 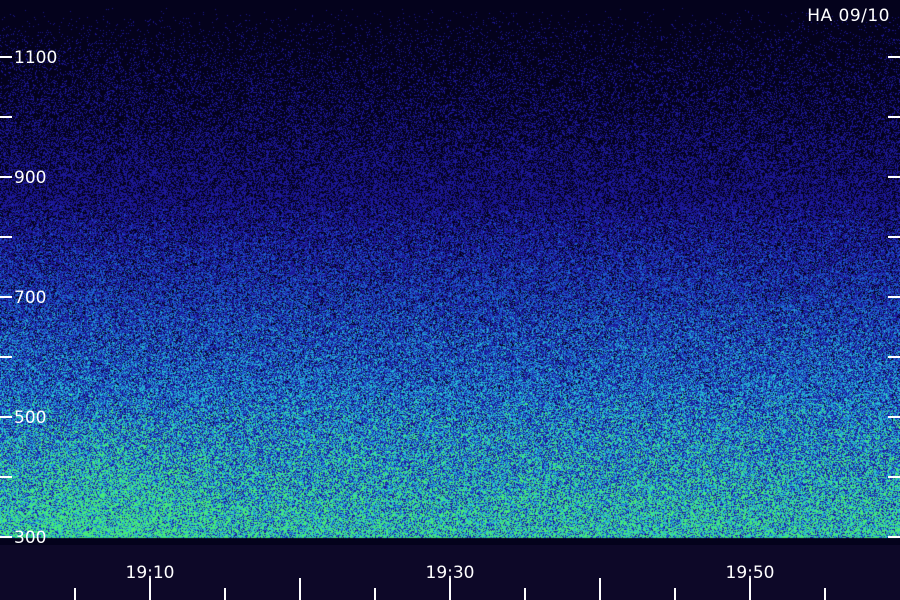 What do you see at coordinates (30, 298) in the screenshot?
I see `y-tick-label-700: 700` at bounding box center [30, 298].